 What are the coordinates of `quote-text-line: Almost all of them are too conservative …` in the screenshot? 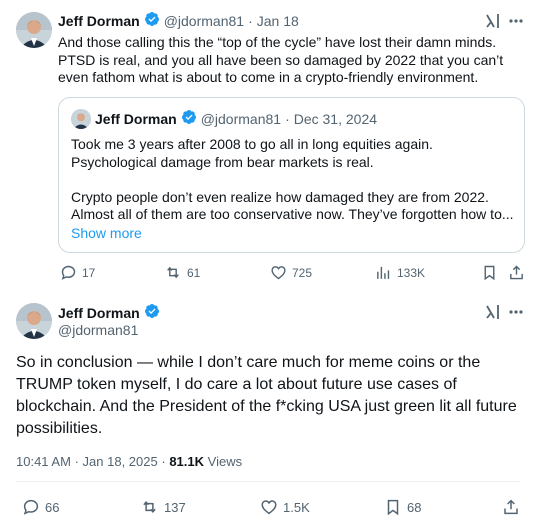 It's located at (292, 214).